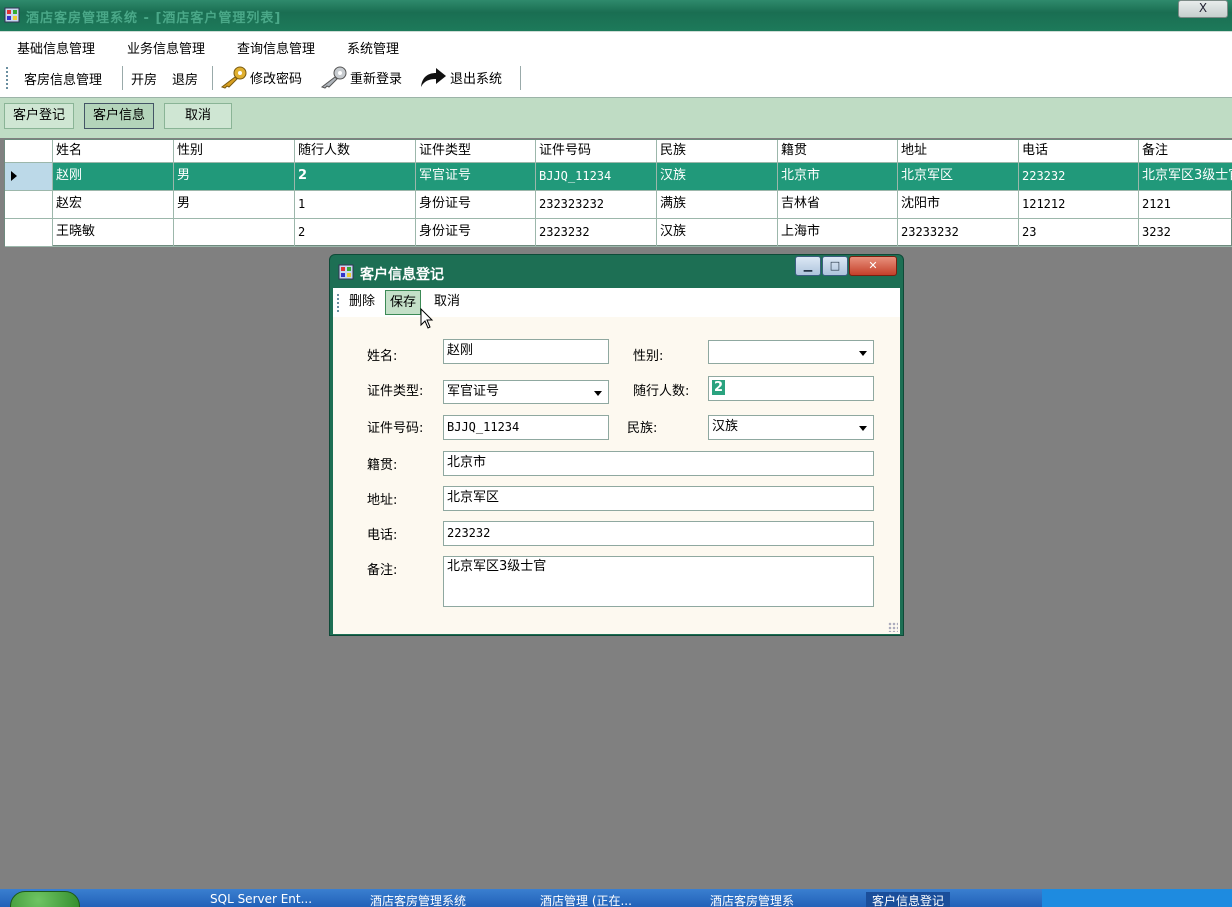 The image size is (1232, 907). What do you see at coordinates (808, 266) in the screenshot?
I see `minimize-button: ▁` at bounding box center [808, 266].